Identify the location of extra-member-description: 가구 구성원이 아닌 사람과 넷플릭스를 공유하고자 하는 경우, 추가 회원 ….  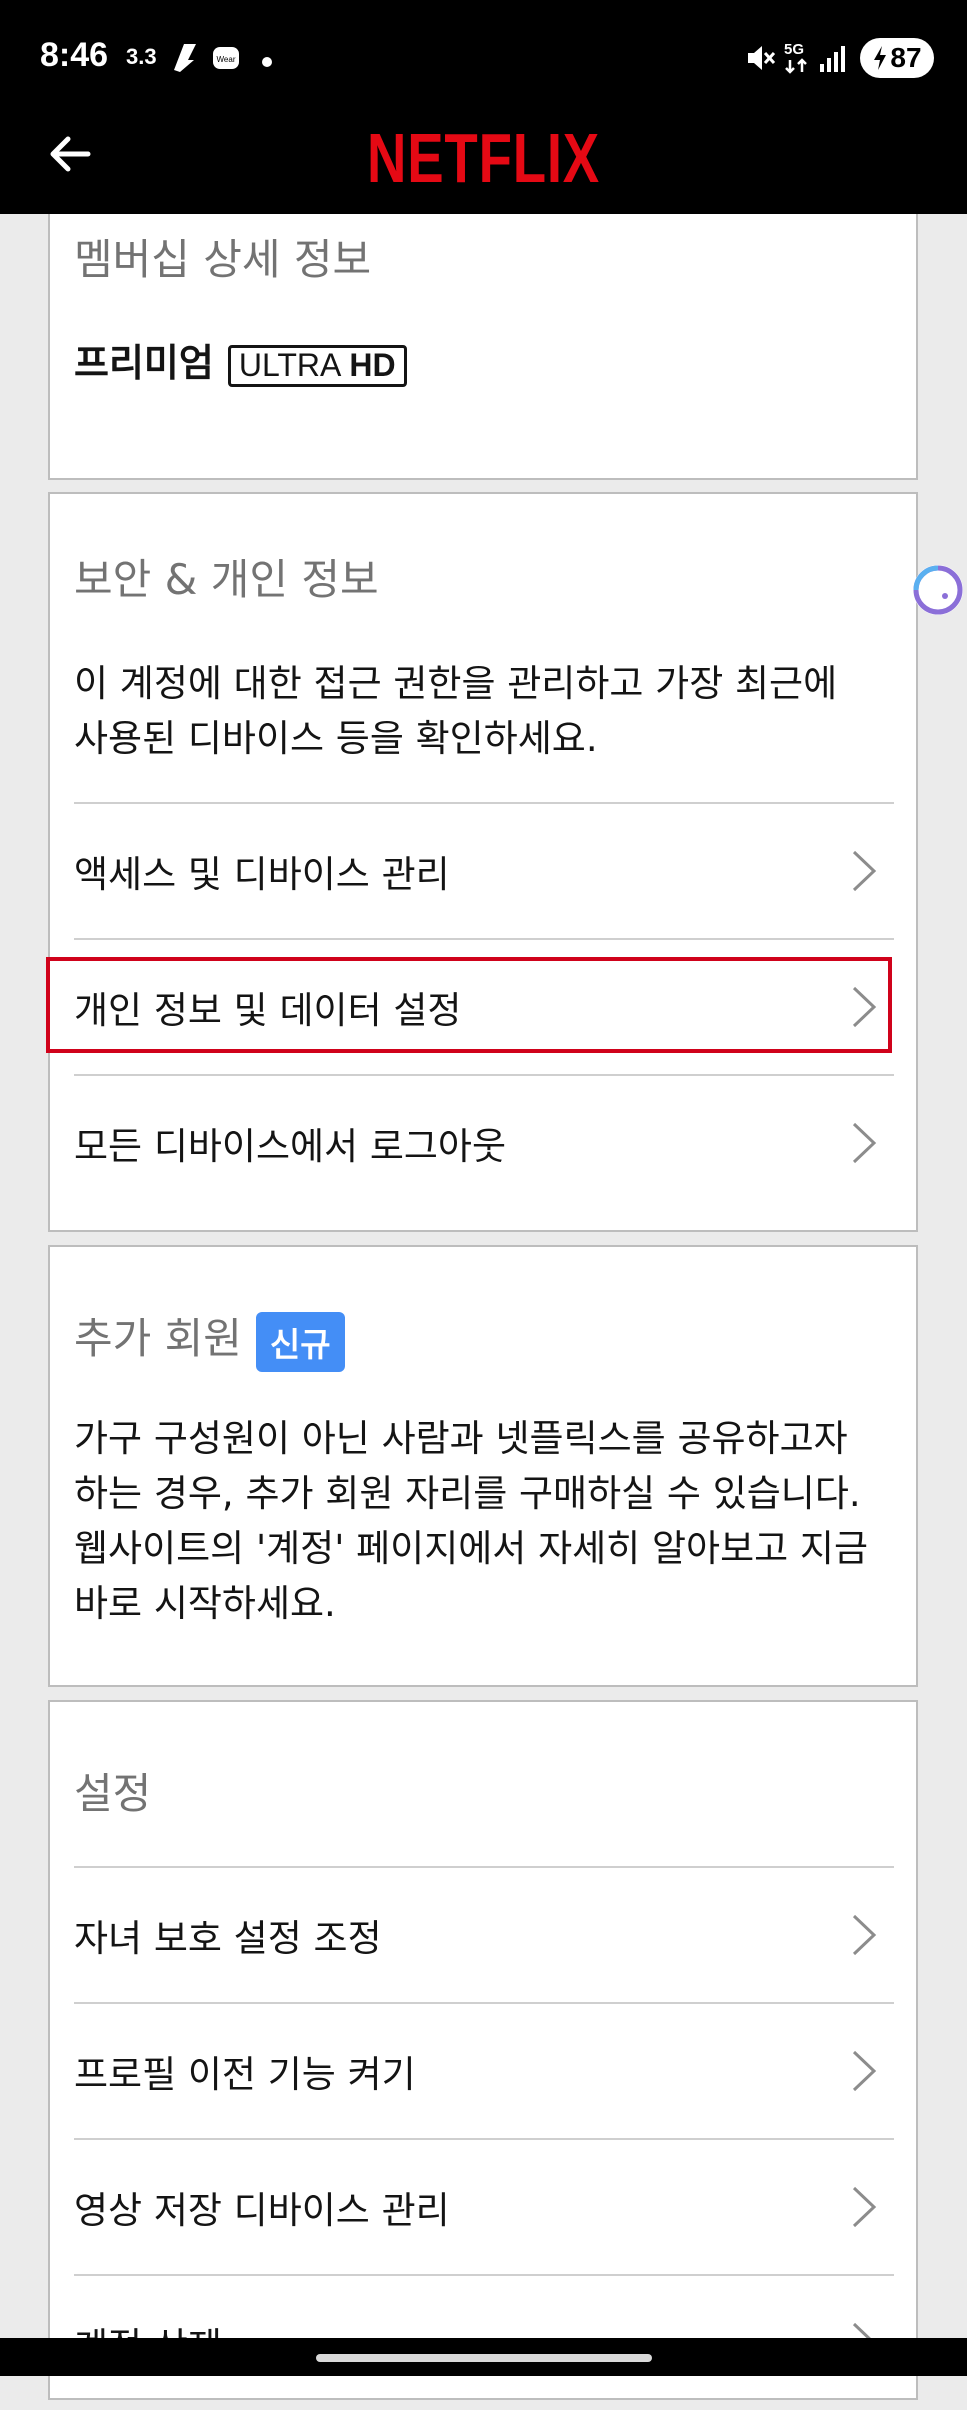
(494, 1521).